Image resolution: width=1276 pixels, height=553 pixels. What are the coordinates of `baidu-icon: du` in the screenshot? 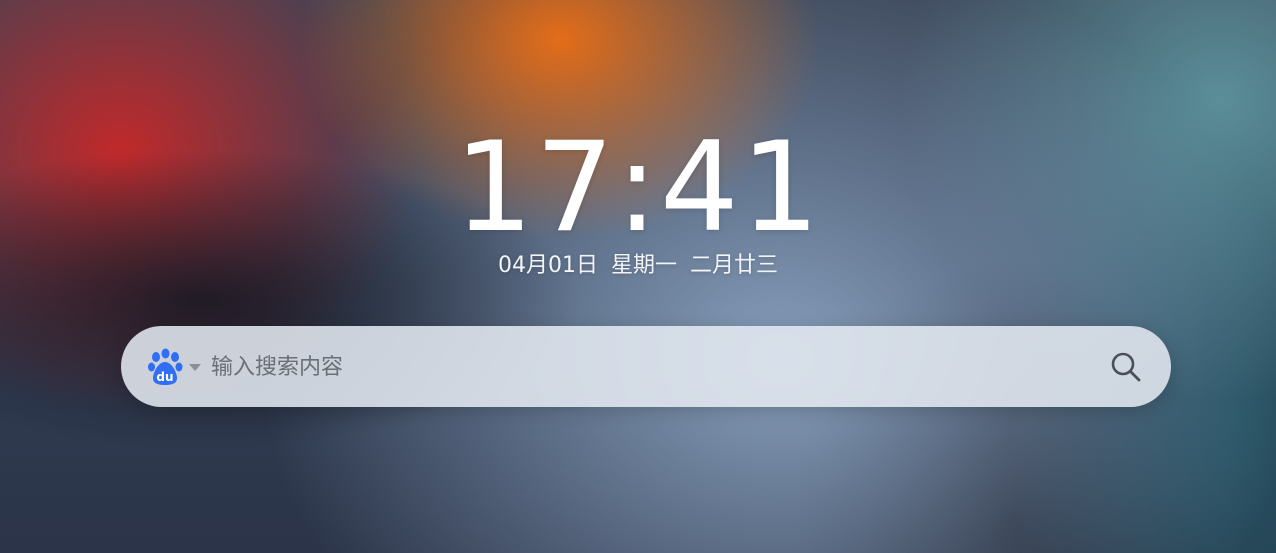 It's located at (165, 366).